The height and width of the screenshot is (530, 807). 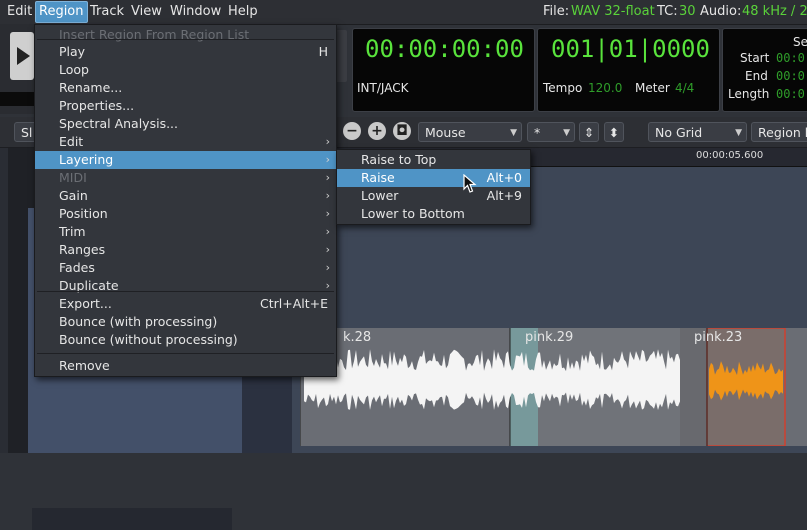 What do you see at coordinates (782, 132) in the screenshot?
I see `region-boundary-label: Region b` at bounding box center [782, 132].